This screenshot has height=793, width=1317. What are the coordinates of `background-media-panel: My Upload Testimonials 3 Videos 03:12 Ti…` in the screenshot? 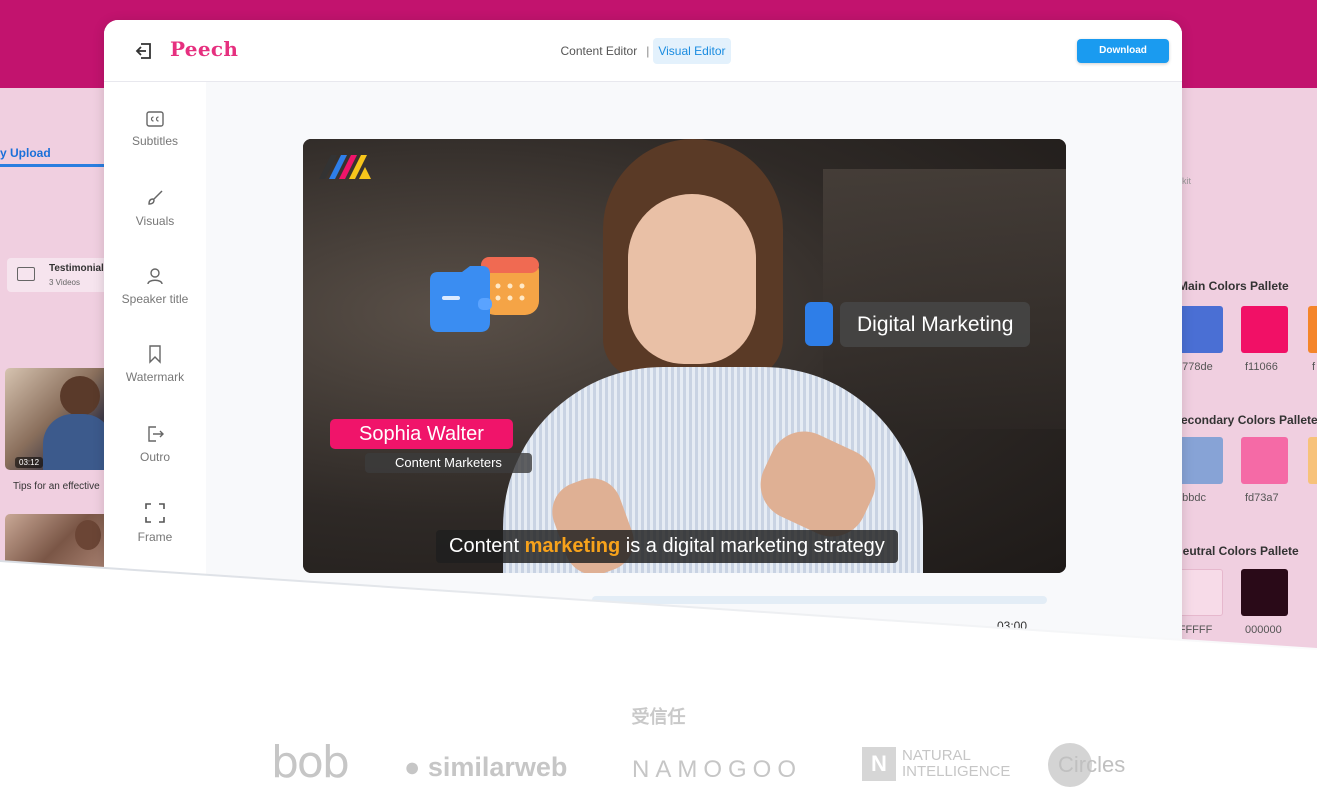 It's located at (58, 358).